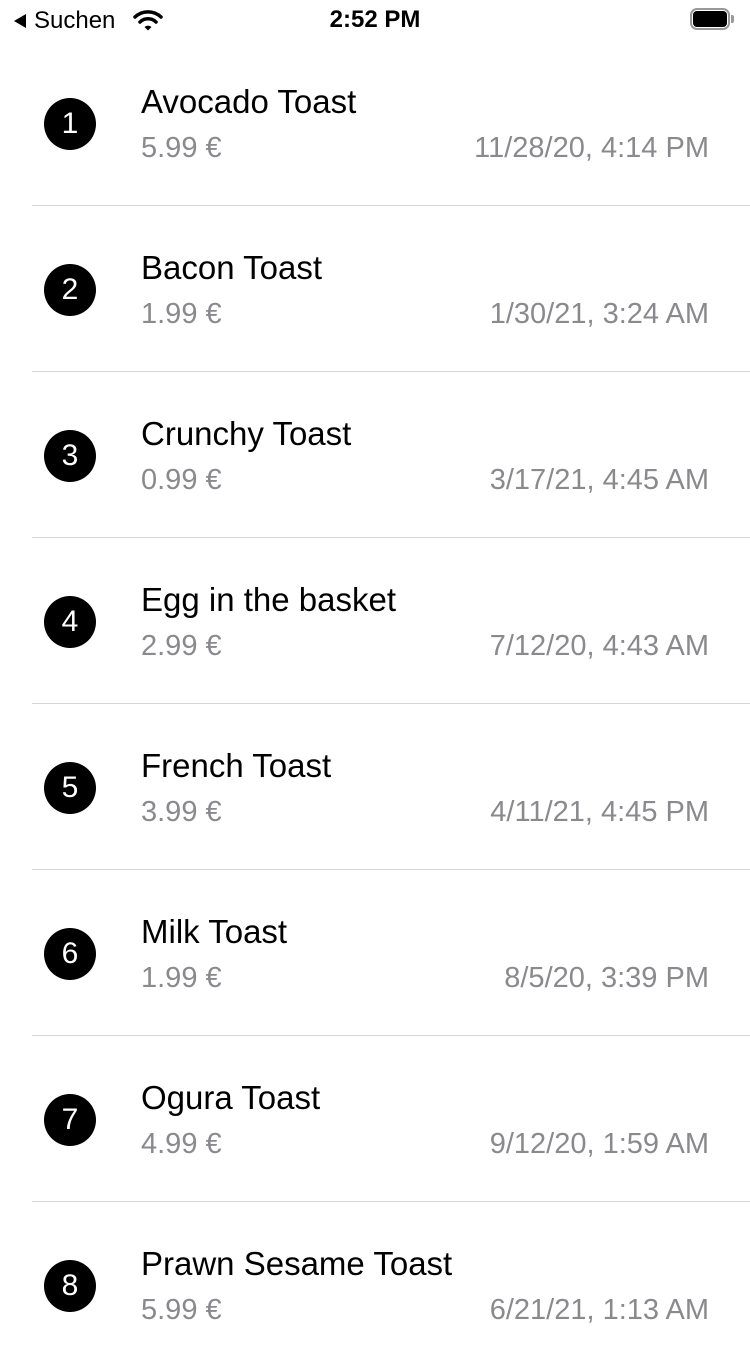 This screenshot has height=1368, width=750. I want to click on number-badge-icon: 3, so click(70, 456).